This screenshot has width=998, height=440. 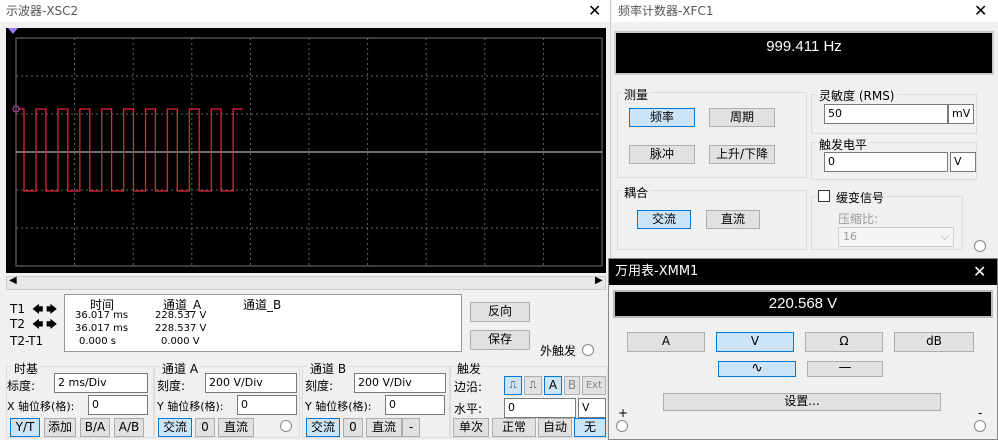 What do you see at coordinates (572, 385) in the screenshot?
I see `trigger-source-b-button: B` at bounding box center [572, 385].